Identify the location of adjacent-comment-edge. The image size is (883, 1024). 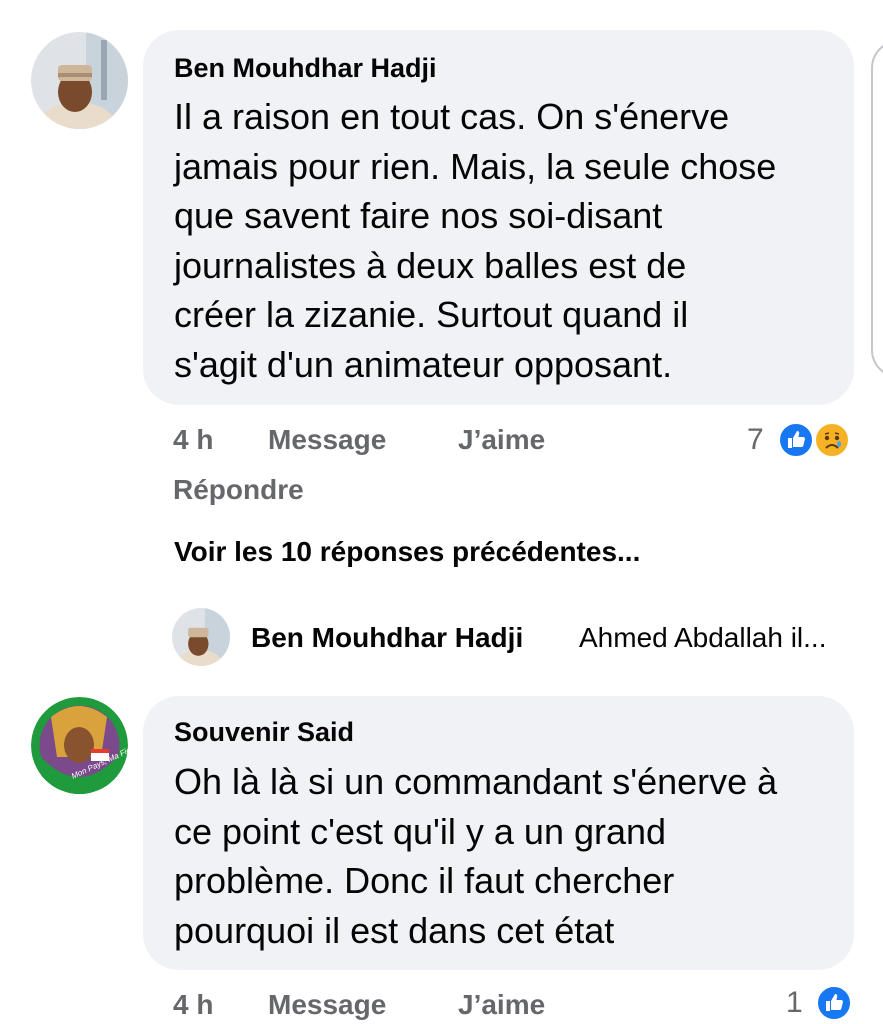
(877, 209).